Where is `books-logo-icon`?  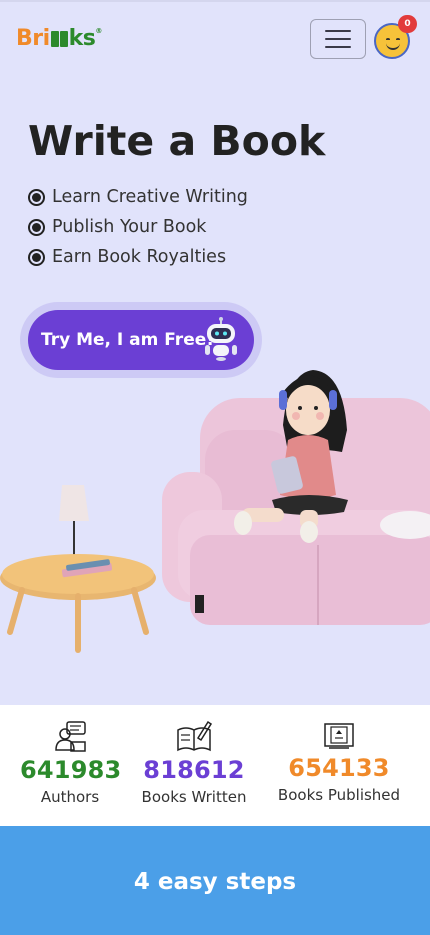
books-logo-icon is located at coordinates (59, 38).